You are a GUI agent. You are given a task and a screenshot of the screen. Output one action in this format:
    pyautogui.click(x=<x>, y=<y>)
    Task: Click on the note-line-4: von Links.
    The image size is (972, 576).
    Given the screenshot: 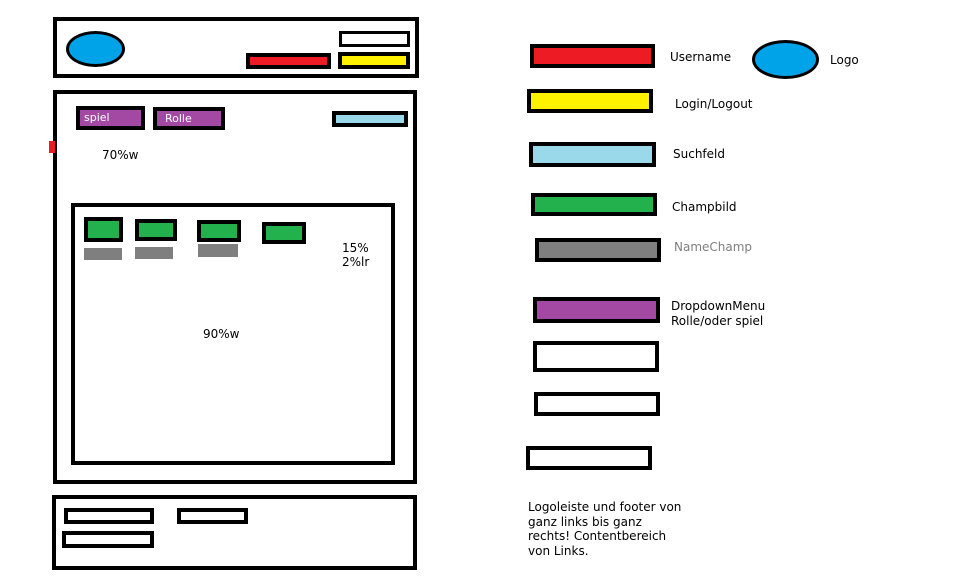 What is the action you would take?
    pyautogui.click(x=558, y=551)
    